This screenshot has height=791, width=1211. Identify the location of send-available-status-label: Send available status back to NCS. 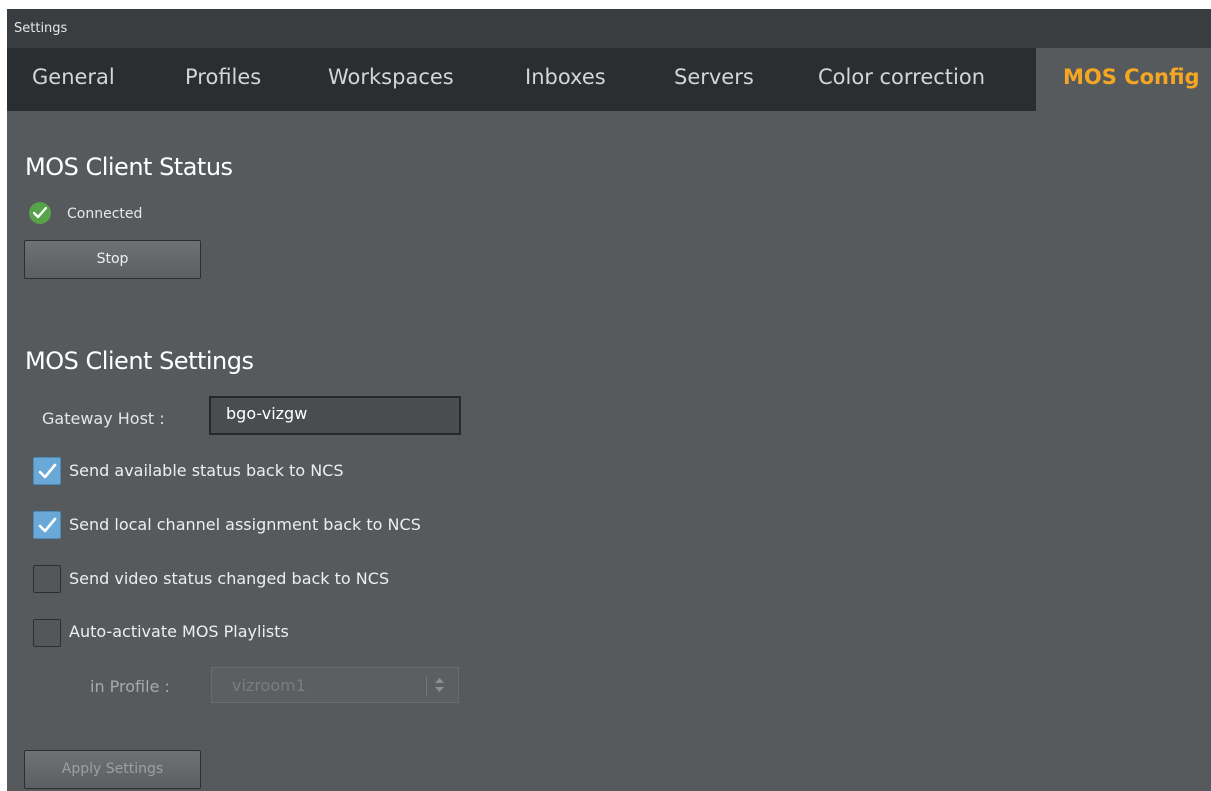
(206, 470).